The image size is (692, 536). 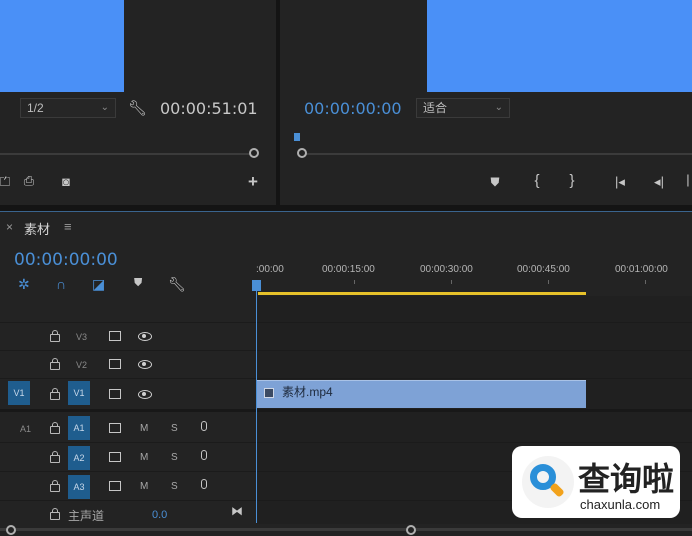 I want to click on nest-sequence-icon: ✲, so click(x=24, y=284).